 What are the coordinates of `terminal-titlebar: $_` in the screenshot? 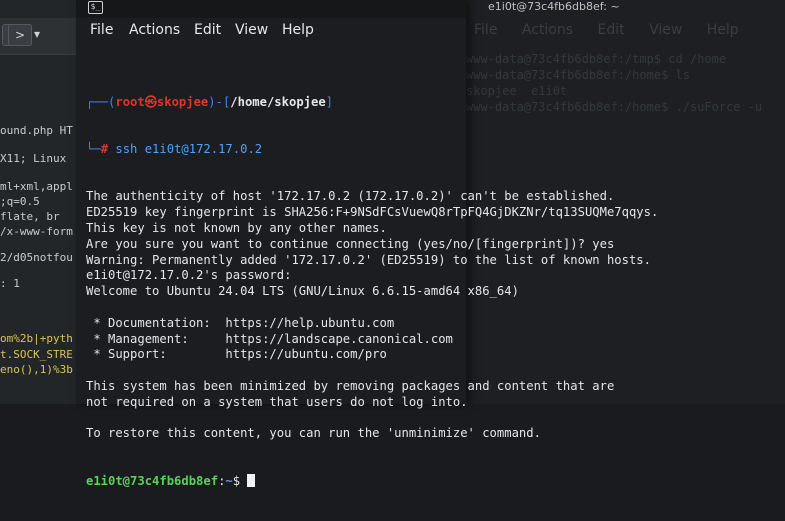 It's located at (271, 9).